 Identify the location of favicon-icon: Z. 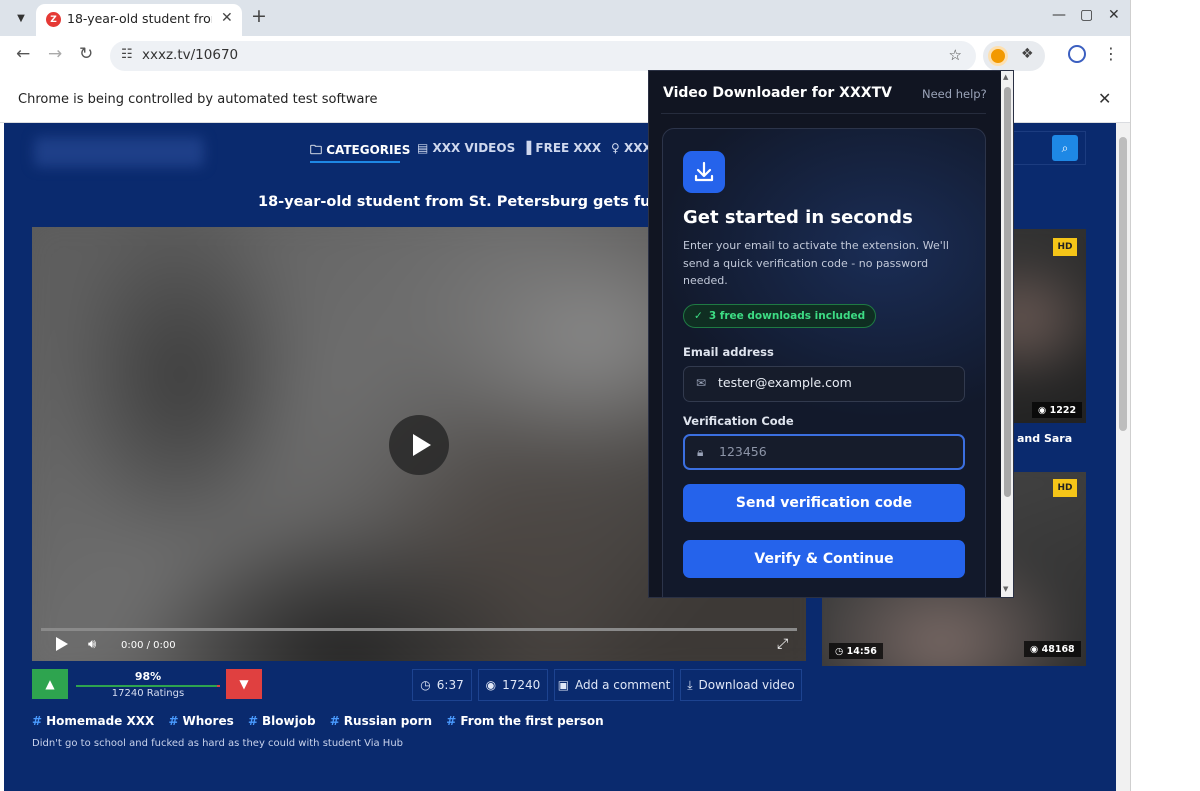
(53, 19).